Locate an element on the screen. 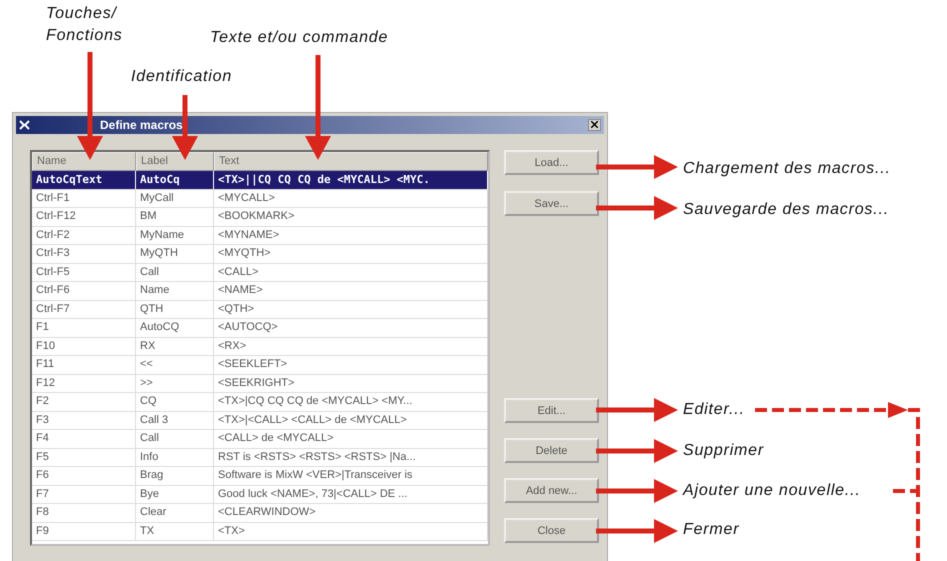 The image size is (947, 561). table-cell: <MYCALL> is located at coordinates (351, 198).